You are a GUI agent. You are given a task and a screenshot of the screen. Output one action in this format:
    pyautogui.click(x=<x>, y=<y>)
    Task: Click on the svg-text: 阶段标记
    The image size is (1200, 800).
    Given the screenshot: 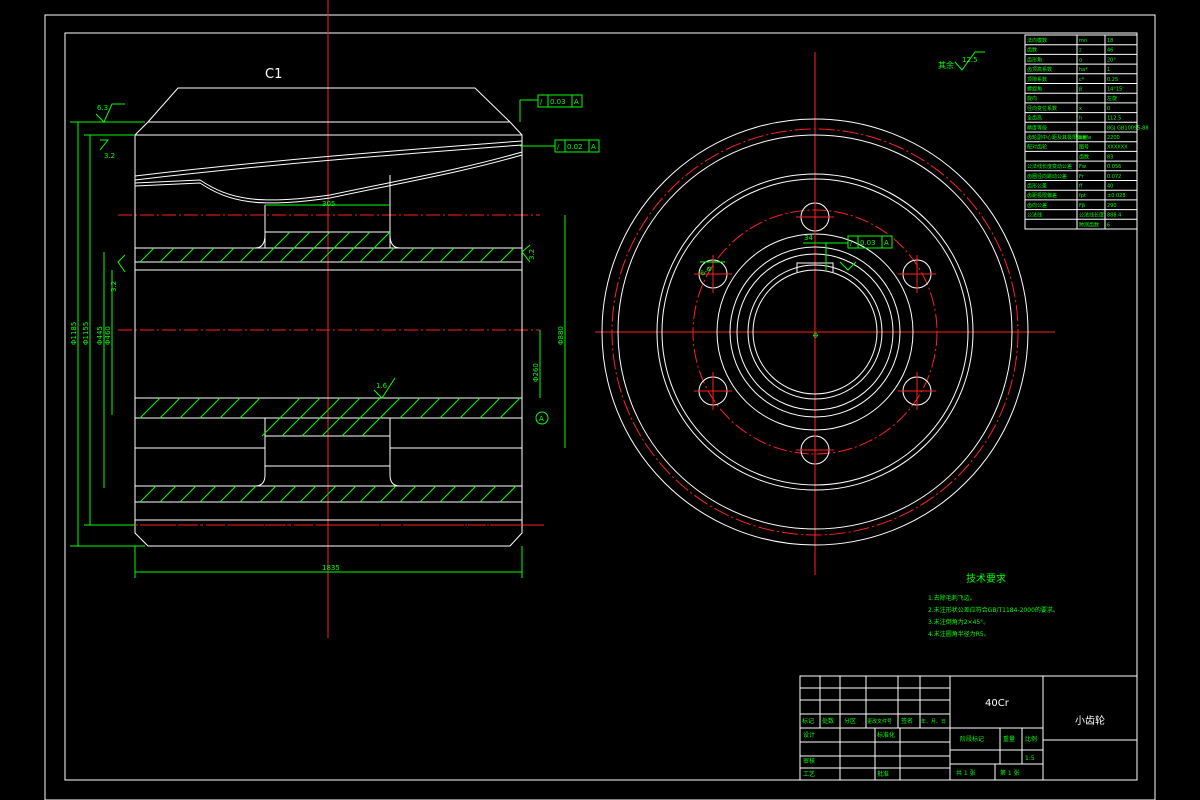 What is the action you would take?
    pyautogui.click(x=972, y=739)
    